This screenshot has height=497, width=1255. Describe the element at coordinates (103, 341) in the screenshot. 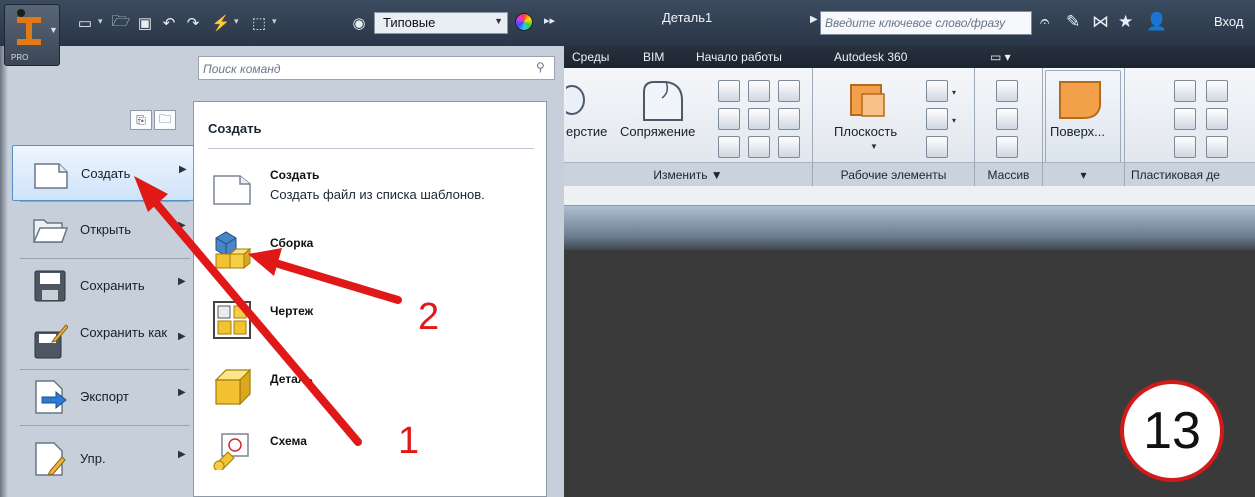

I see `menu-item-save-as: Сохранить как ▶` at that location.